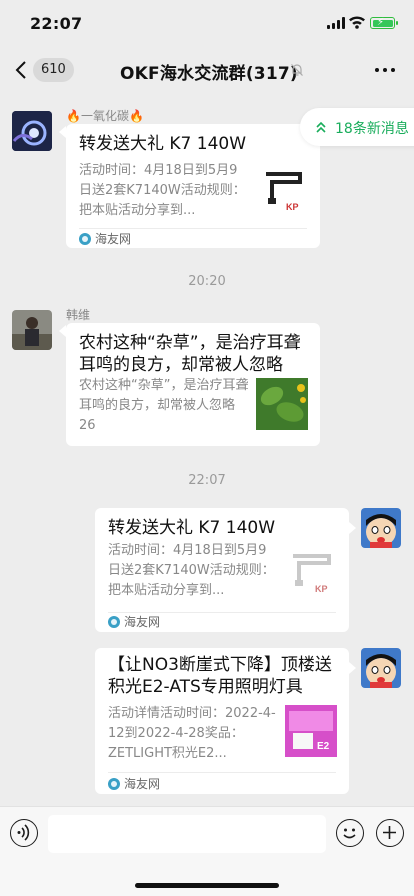 Image resolution: width=414 pixels, height=896 pixels. I want to click on chevron-left-icon, so click(20, 70).